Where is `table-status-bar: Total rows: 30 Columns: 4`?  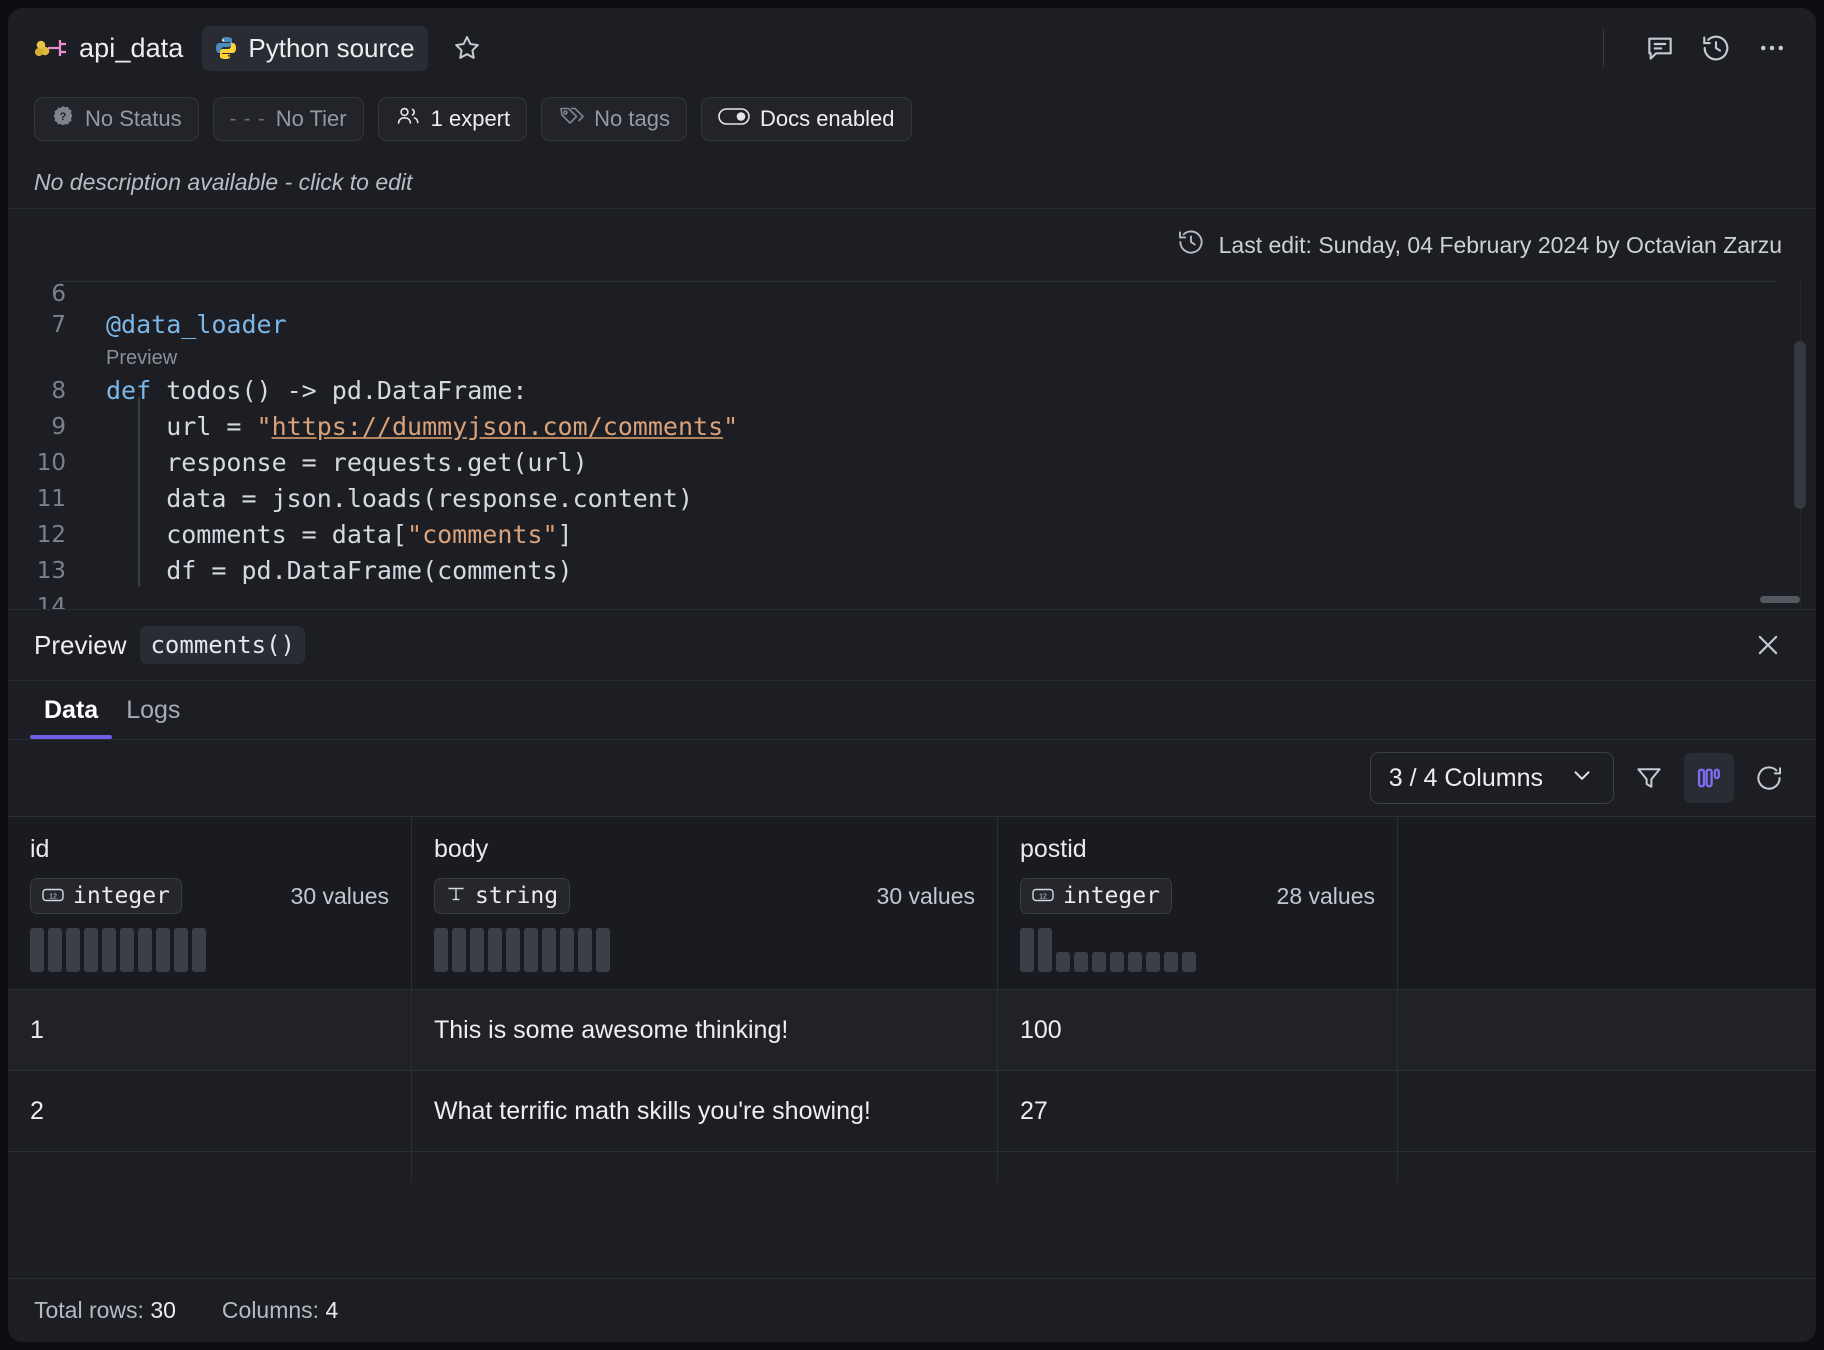
table-status-bar: Total rows: 30 Columns: 4 is located at coordinates (912, 1310).